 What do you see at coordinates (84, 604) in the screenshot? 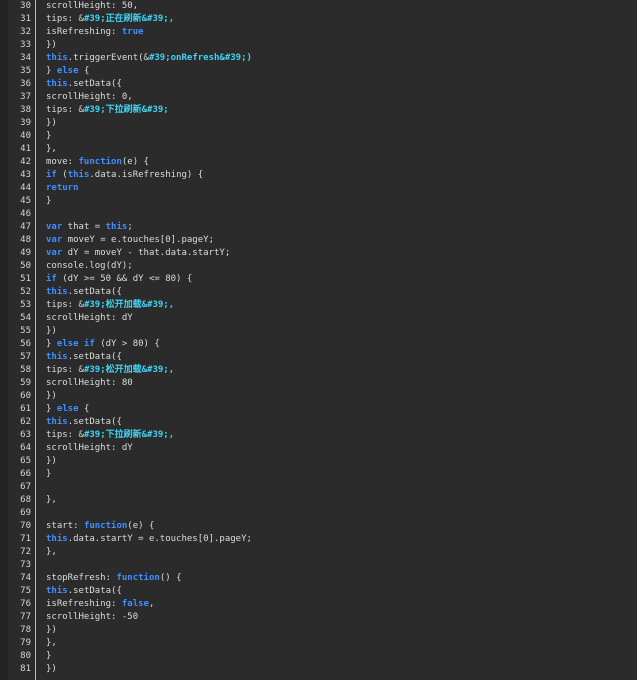
I see `code-token: isRefreshing:` at bounding box center [84, 604].